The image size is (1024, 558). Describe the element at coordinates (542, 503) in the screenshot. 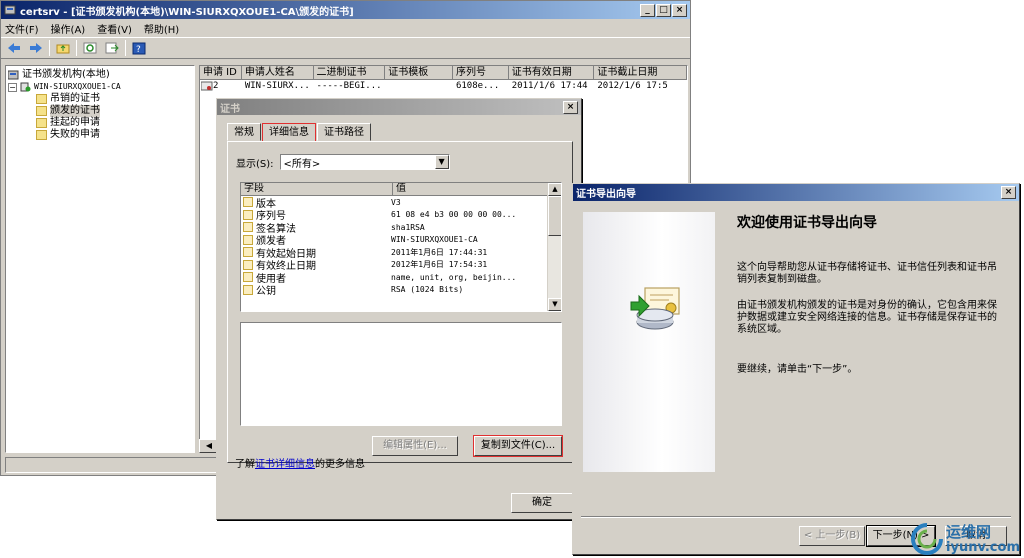

I see `ok-button: 确定` at that location.